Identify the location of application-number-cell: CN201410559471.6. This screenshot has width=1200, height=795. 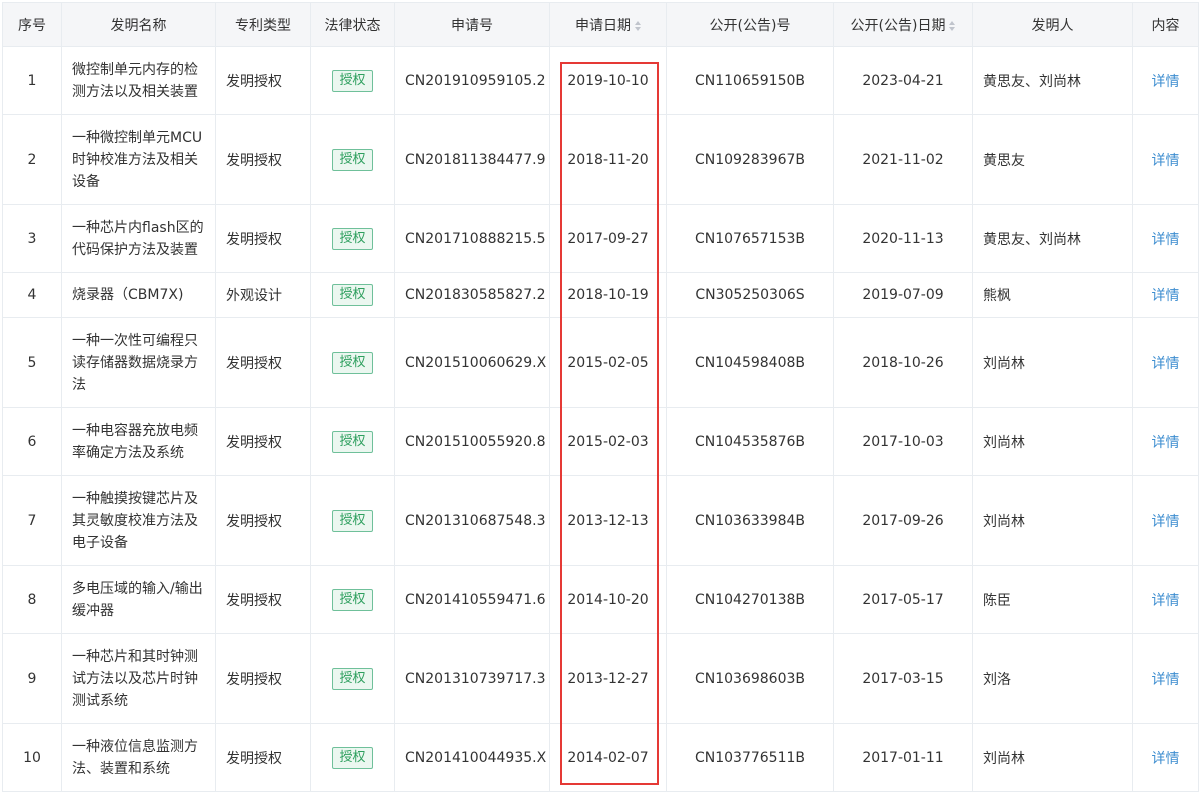
(472, 599).